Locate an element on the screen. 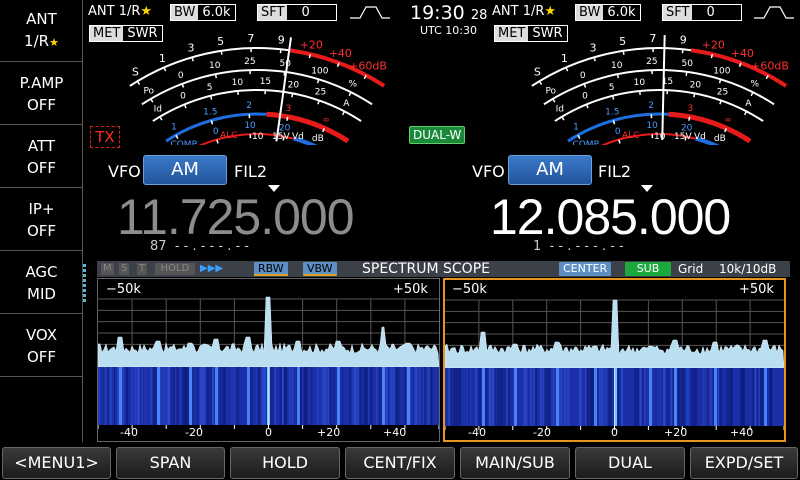 This screenshot has height=480, width=800. main-frequency: 11.725.000 is located at coordinates (236, 217).